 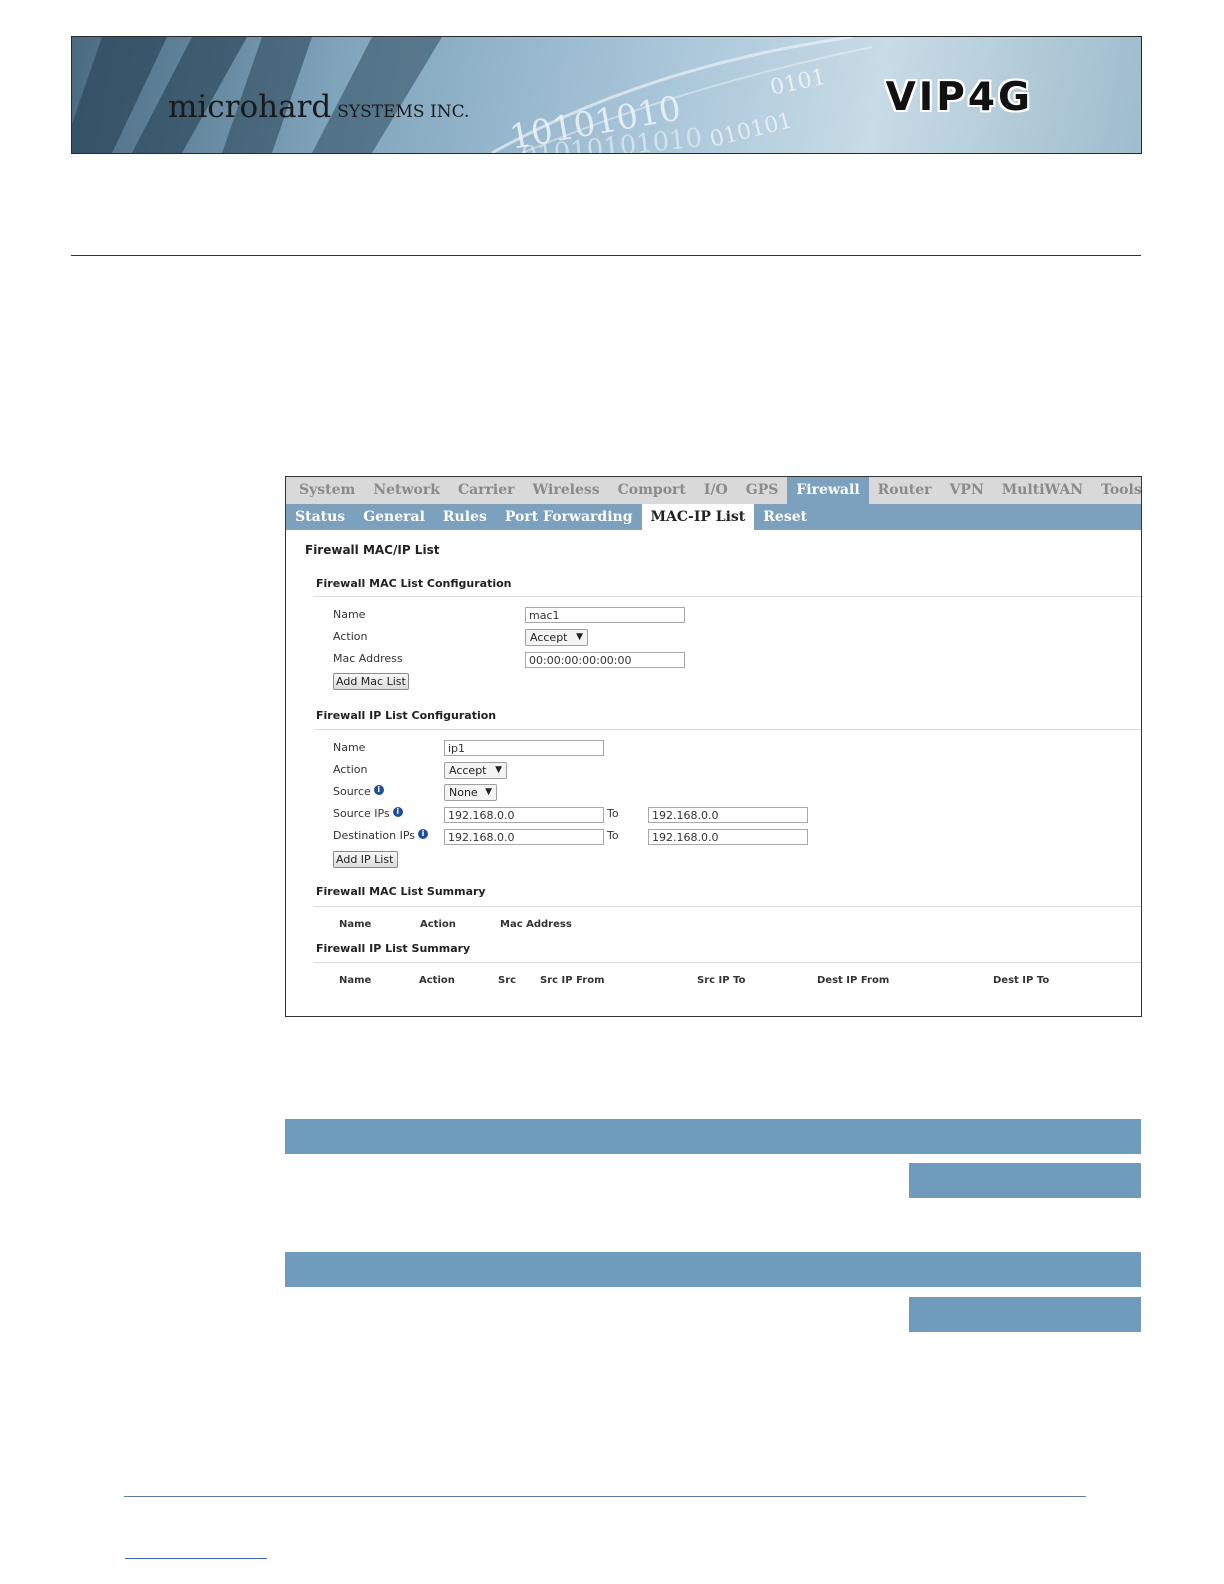 I want to click on tab-io: I/O, so click(x=716, y=490).